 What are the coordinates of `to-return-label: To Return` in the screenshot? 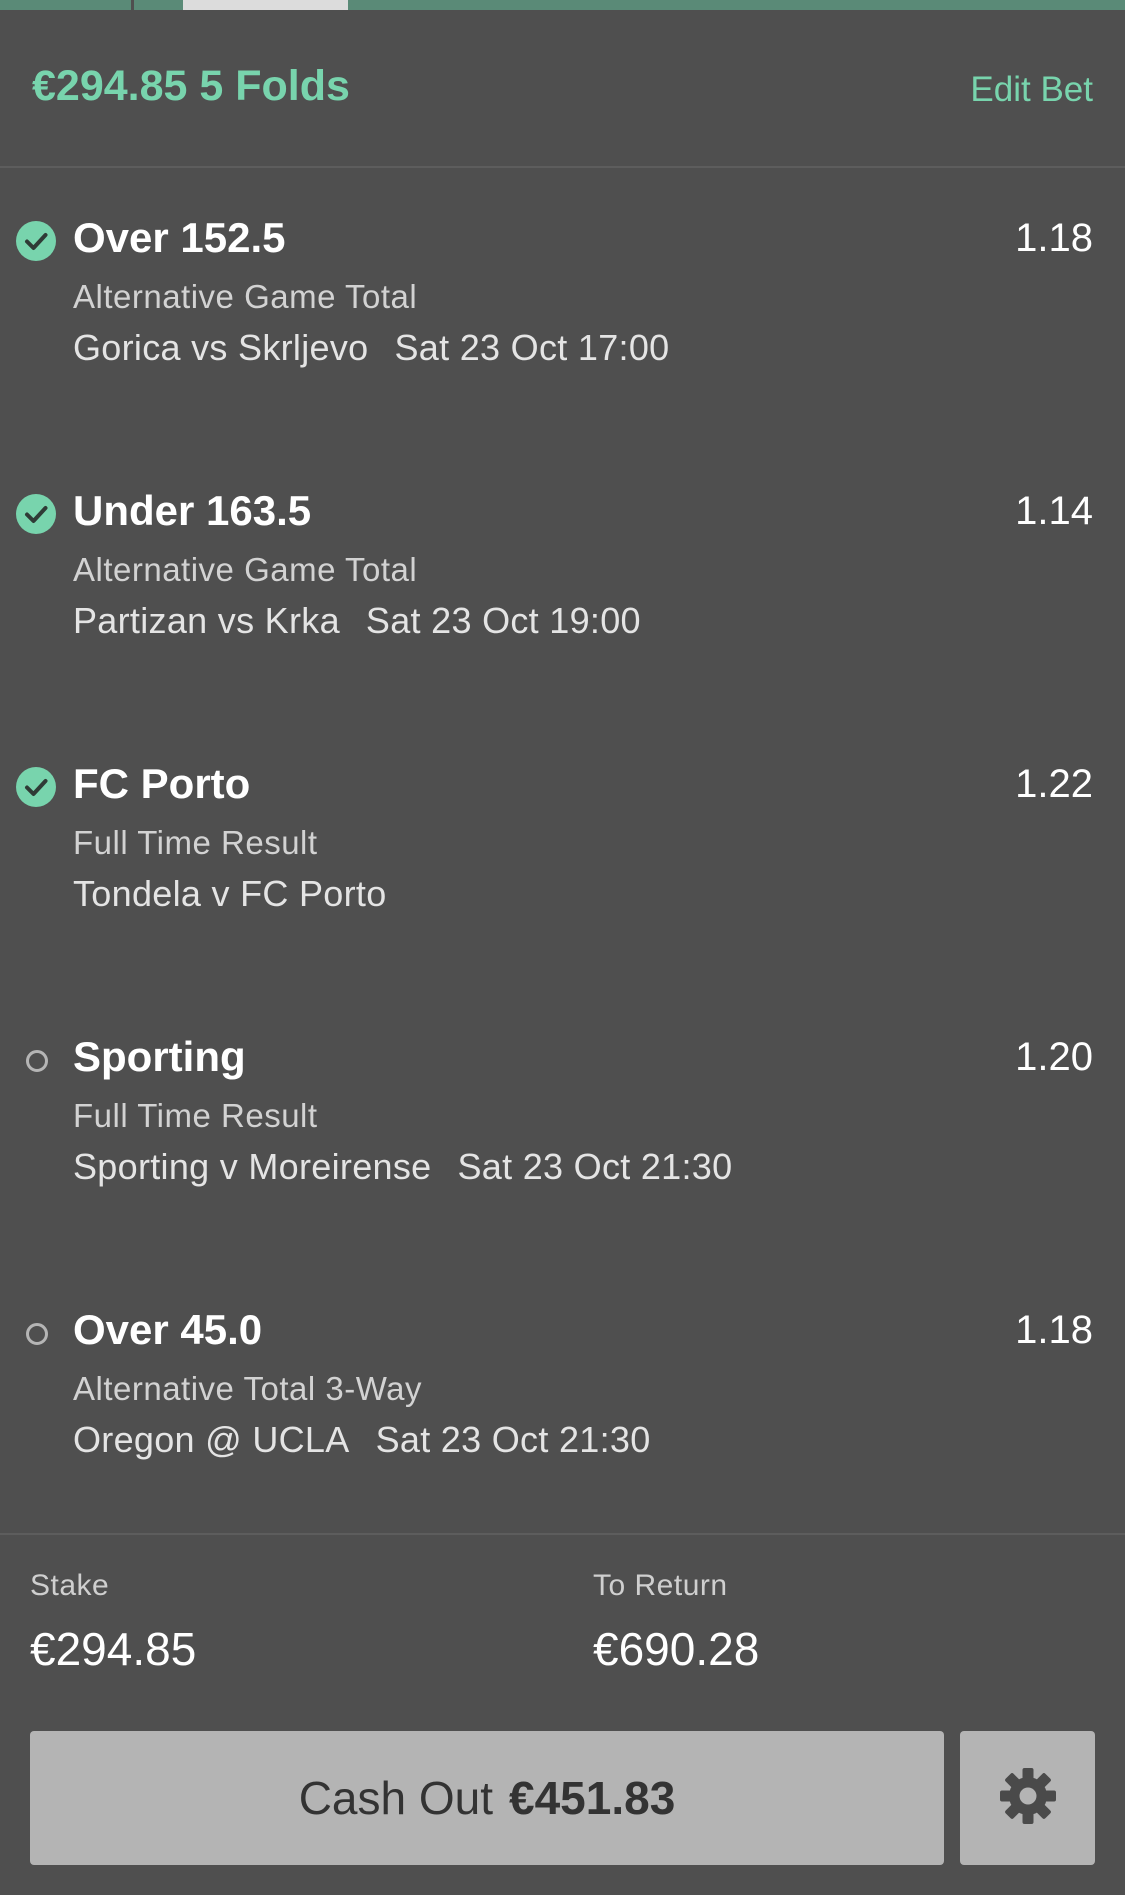 It's located at (660, 1585).